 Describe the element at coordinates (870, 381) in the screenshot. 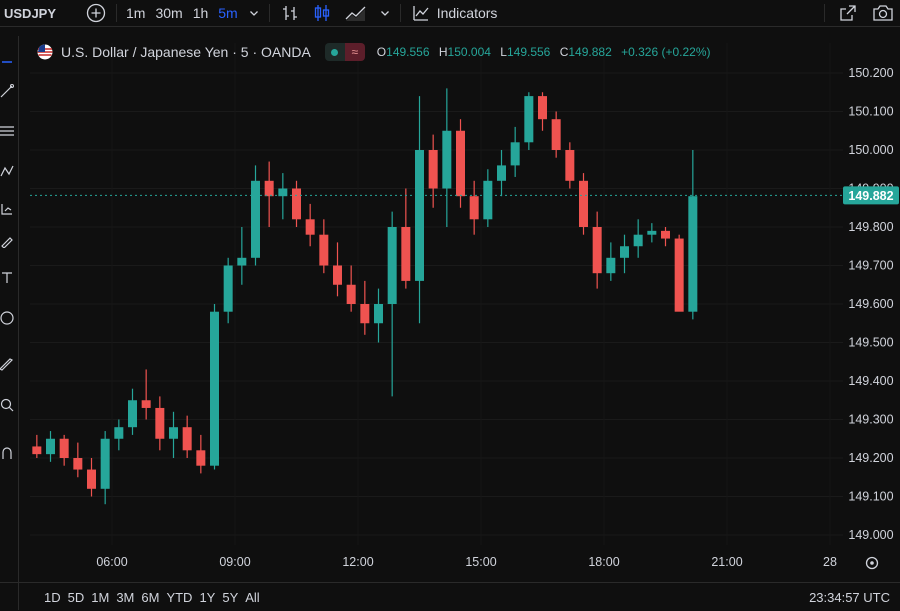

I see `price-tick-label: 149.400` at that location.